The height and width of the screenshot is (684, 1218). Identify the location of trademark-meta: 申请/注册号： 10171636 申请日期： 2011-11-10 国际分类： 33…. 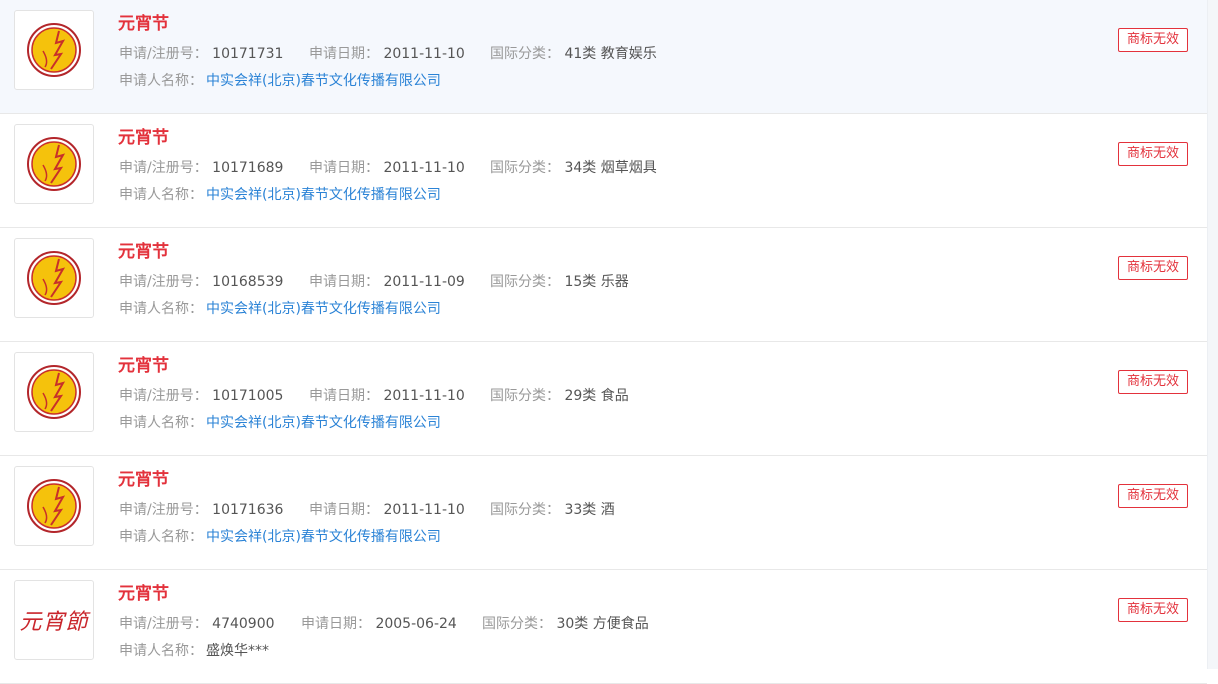
(367, 510).